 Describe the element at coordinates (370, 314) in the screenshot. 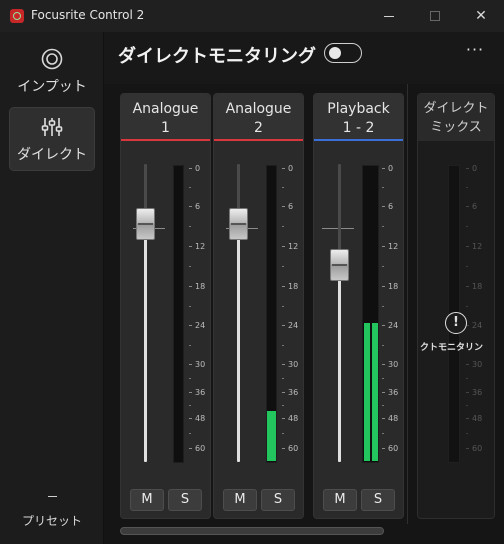

I see `stereo-level-meter` at that location.